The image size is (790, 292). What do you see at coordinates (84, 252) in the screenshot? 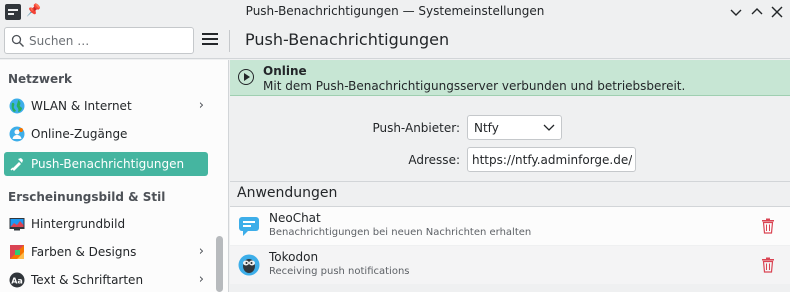
I see `sidebar-item-label: Farben & Designs` at bounding box center [84, 252].